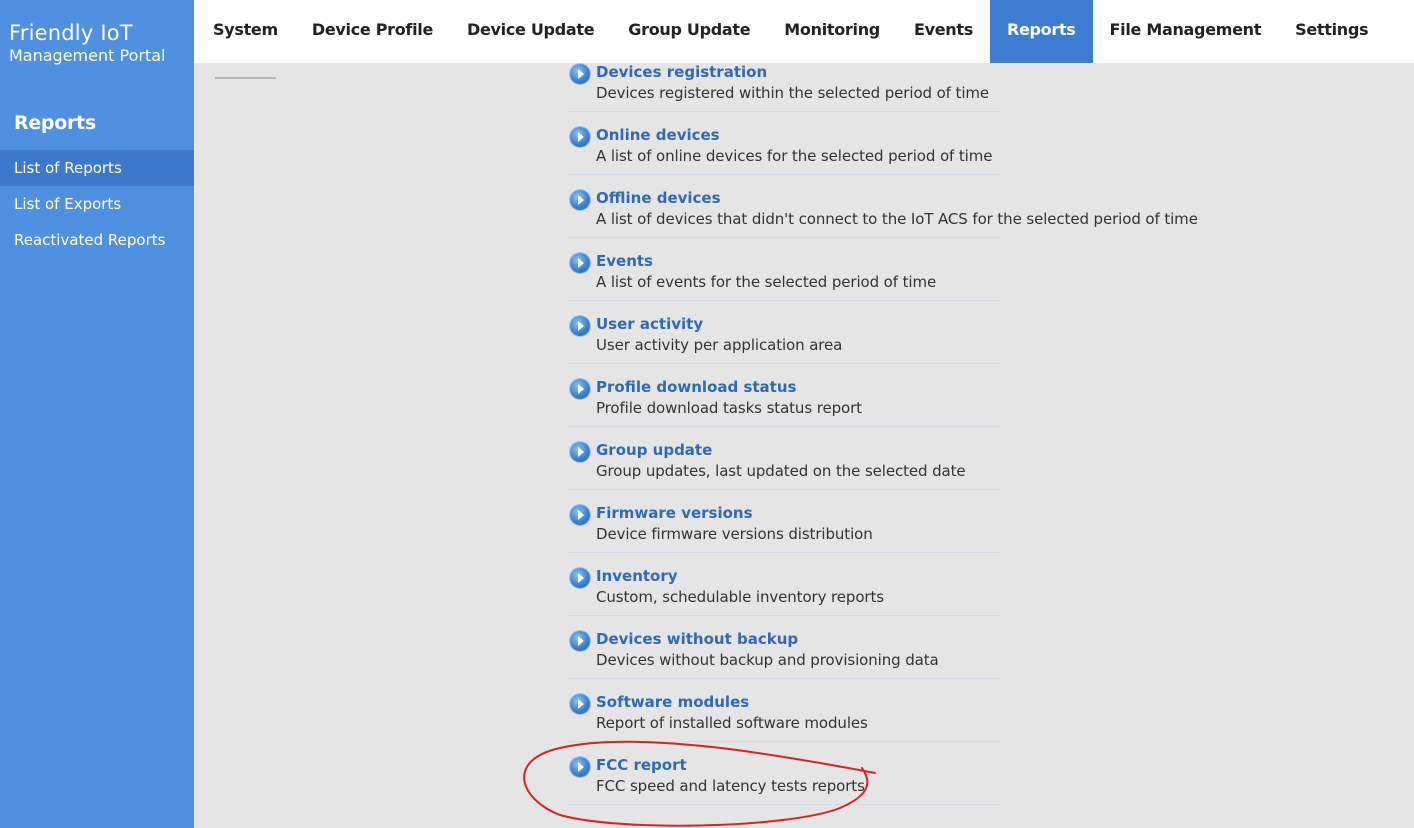 The image size is (1414, 828). I want to click on brand: Friendly IoT Management Portal, so click(97, 33).